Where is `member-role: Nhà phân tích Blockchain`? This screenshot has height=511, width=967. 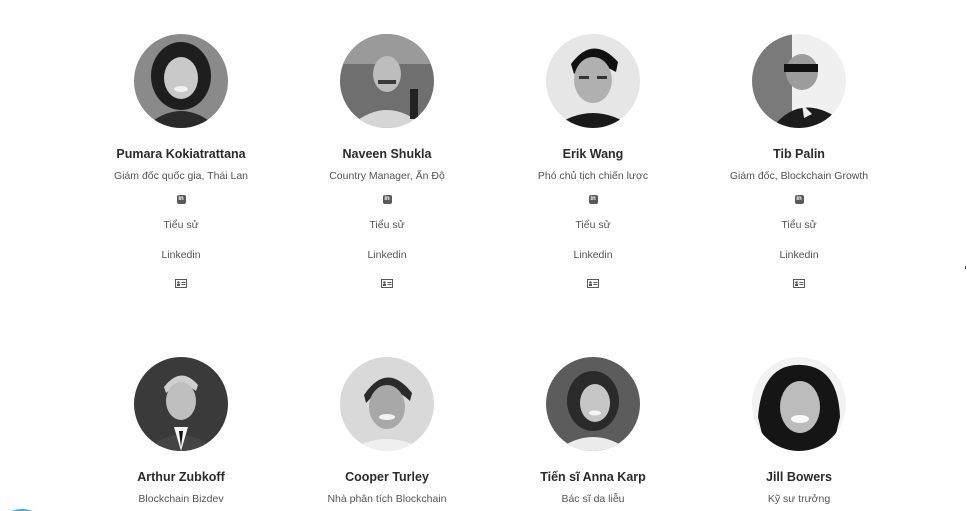 member-role: Nhà phân tích Blockchain is located at coordinates (387, 499).